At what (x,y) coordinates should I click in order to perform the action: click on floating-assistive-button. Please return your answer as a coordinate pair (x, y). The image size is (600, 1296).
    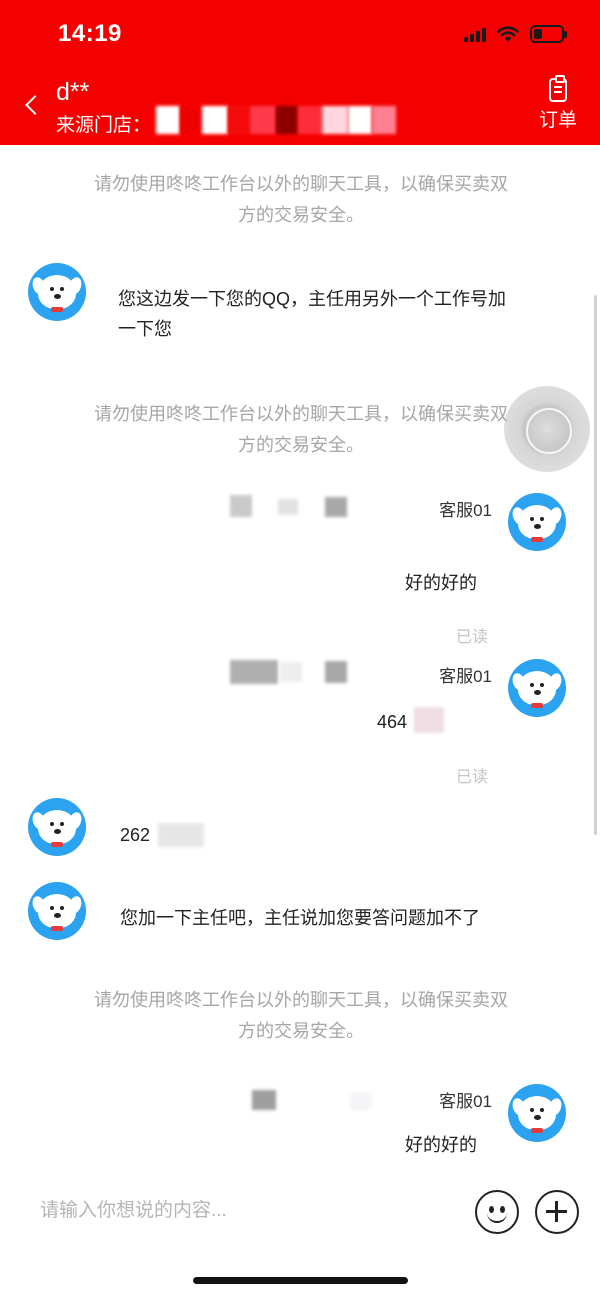
    Looking at the image, I should click on (547, 429).